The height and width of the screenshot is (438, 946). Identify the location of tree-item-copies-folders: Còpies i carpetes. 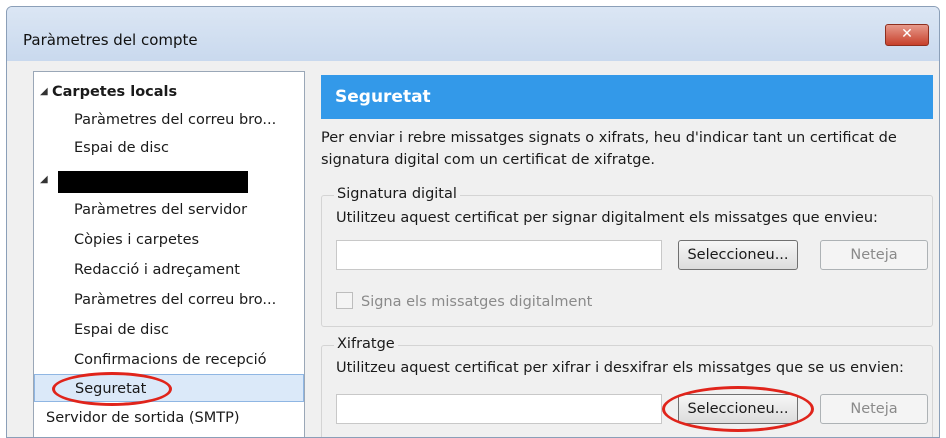
(169, 240).